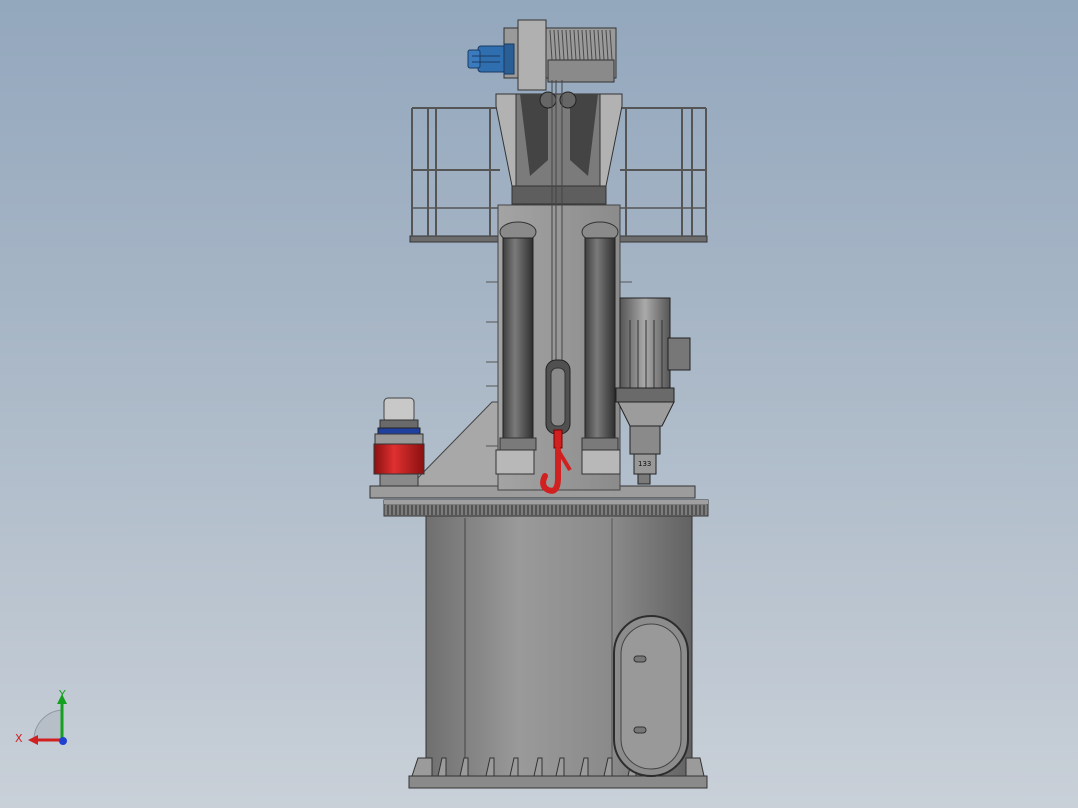  What do you see at coordinates (653, 391) in the screenshot?
I see `electric-motor: 133` at bounding box center [653, 391].